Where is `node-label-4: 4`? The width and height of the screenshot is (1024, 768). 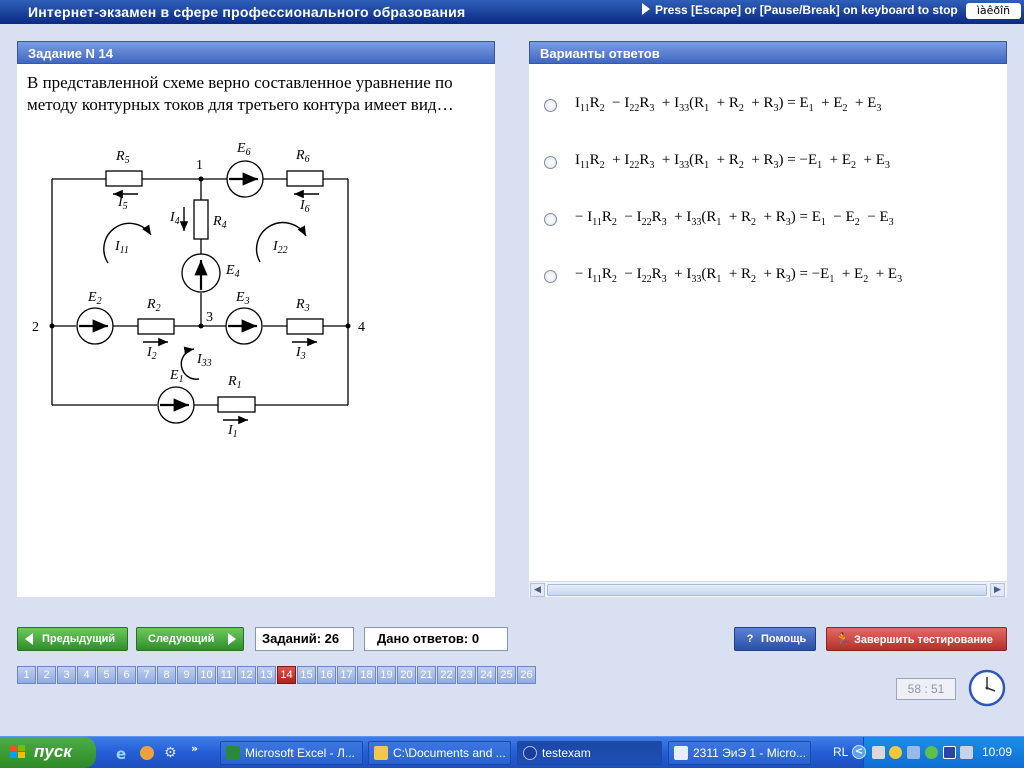
node-label-4: 4 is located at coordinates (361, 327).